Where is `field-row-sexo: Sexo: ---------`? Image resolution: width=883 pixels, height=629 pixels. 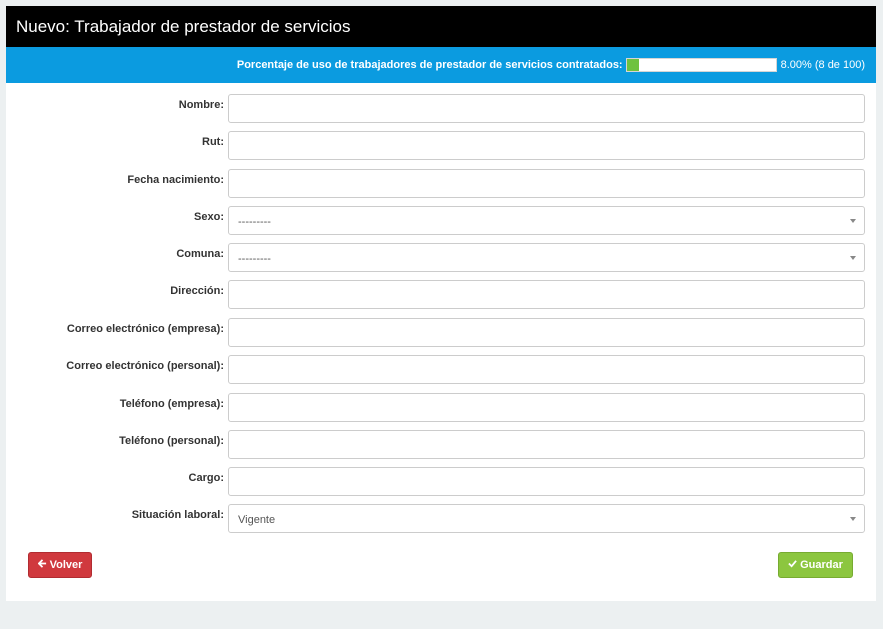
field-row-sexo: Sexo: --------- is located at coordinates (441, 220).